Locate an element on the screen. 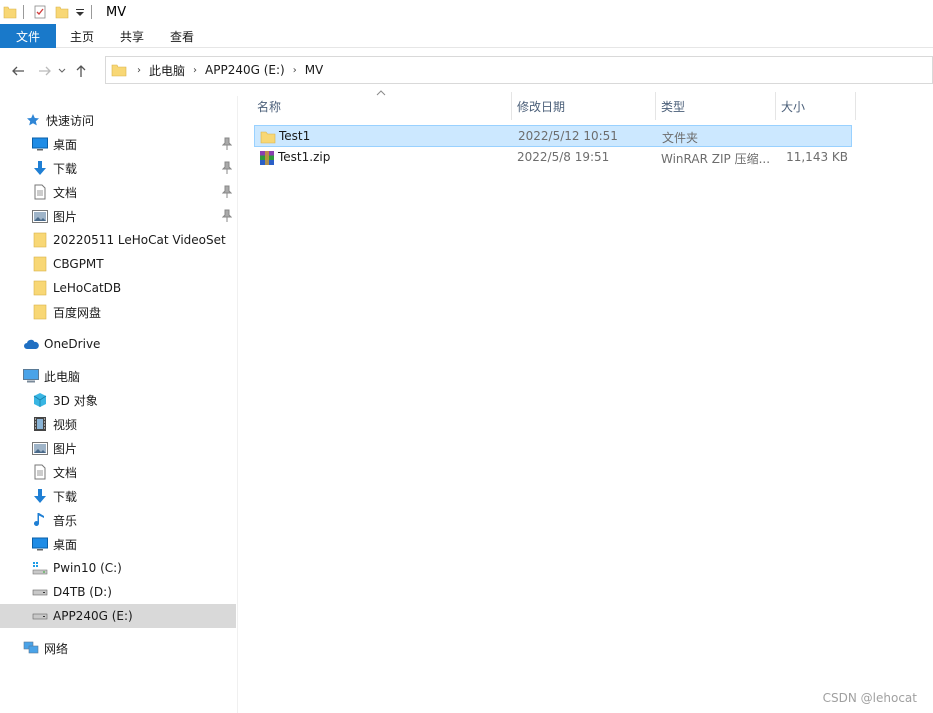 This screenshot has height=713, width=933. sidebar-item-this-pc: 此电脑 is located at coordinates (118, 376).